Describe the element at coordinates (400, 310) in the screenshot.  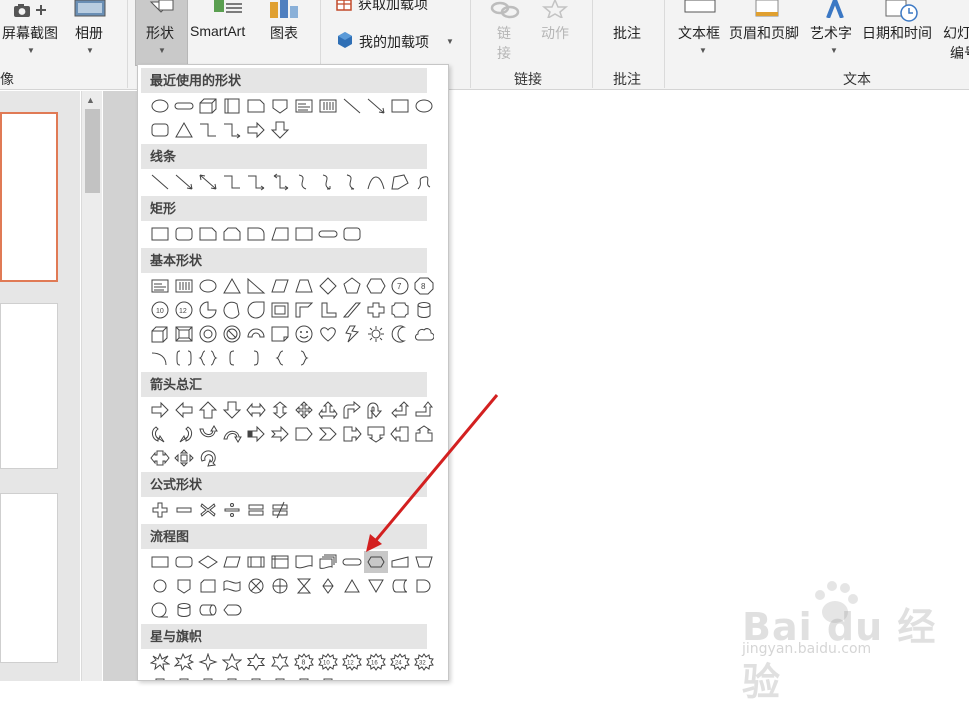
I see `basic-plaque-shape` at that location.